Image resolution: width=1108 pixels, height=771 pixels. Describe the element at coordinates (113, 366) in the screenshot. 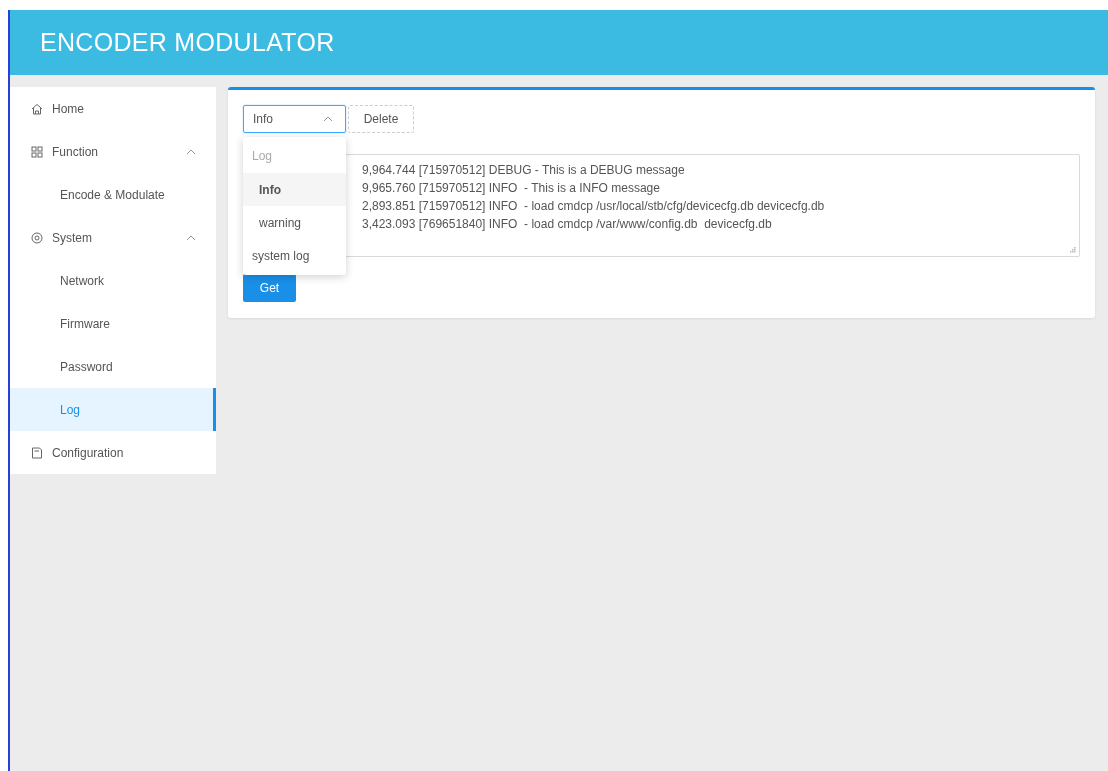

I see `sidebar-subitem: Password` at that location.